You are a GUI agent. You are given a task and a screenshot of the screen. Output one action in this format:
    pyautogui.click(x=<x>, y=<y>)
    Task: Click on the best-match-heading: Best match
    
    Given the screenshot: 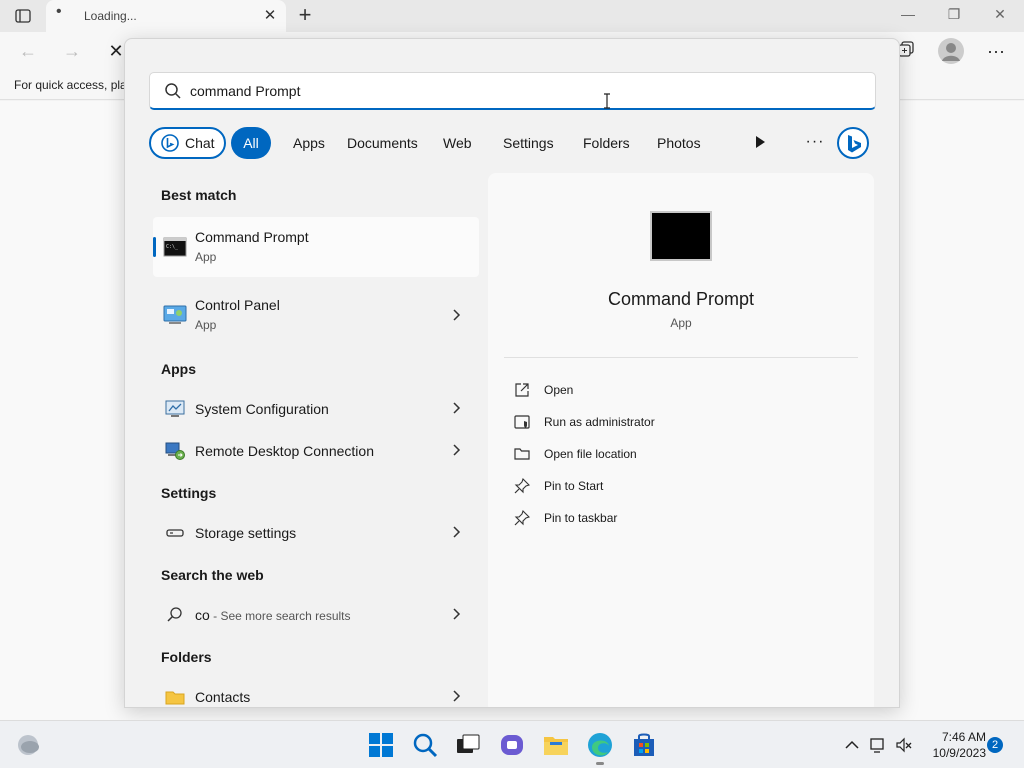 What is the action you would take?
    pyautogui.click(x=199, y=195)
    